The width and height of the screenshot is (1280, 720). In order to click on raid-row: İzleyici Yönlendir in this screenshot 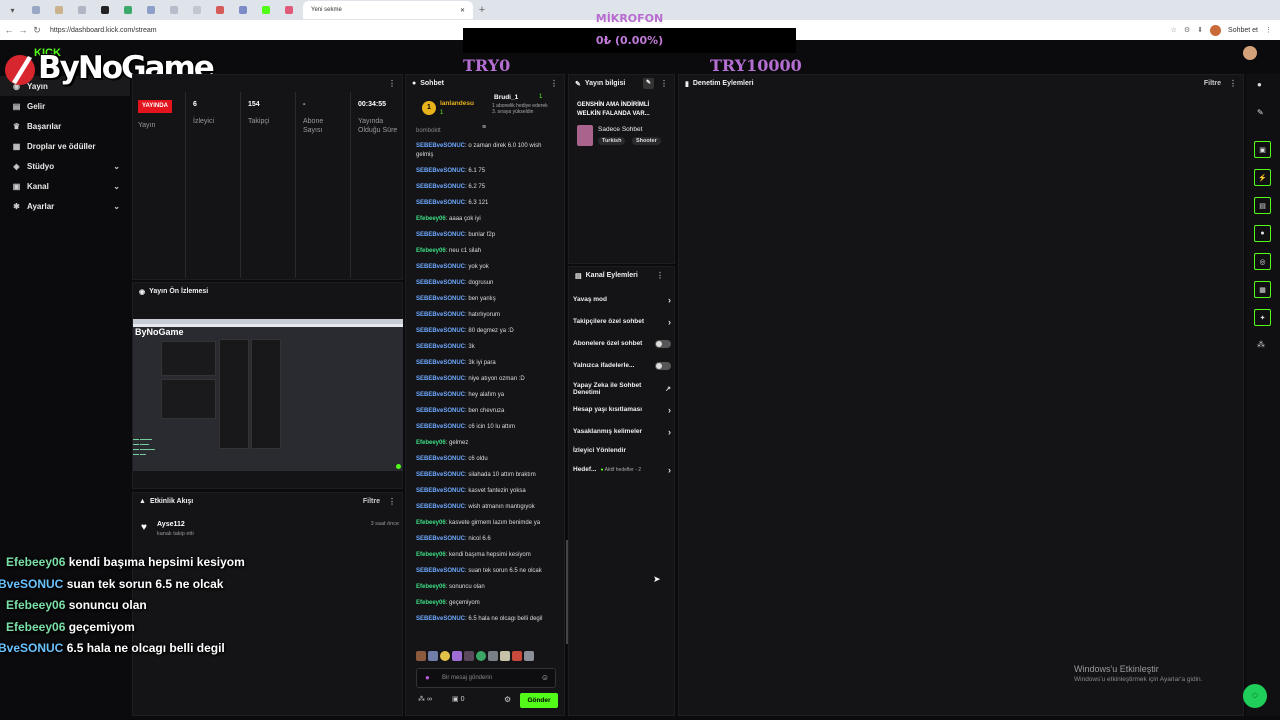, I will do `click(623, 450)`.